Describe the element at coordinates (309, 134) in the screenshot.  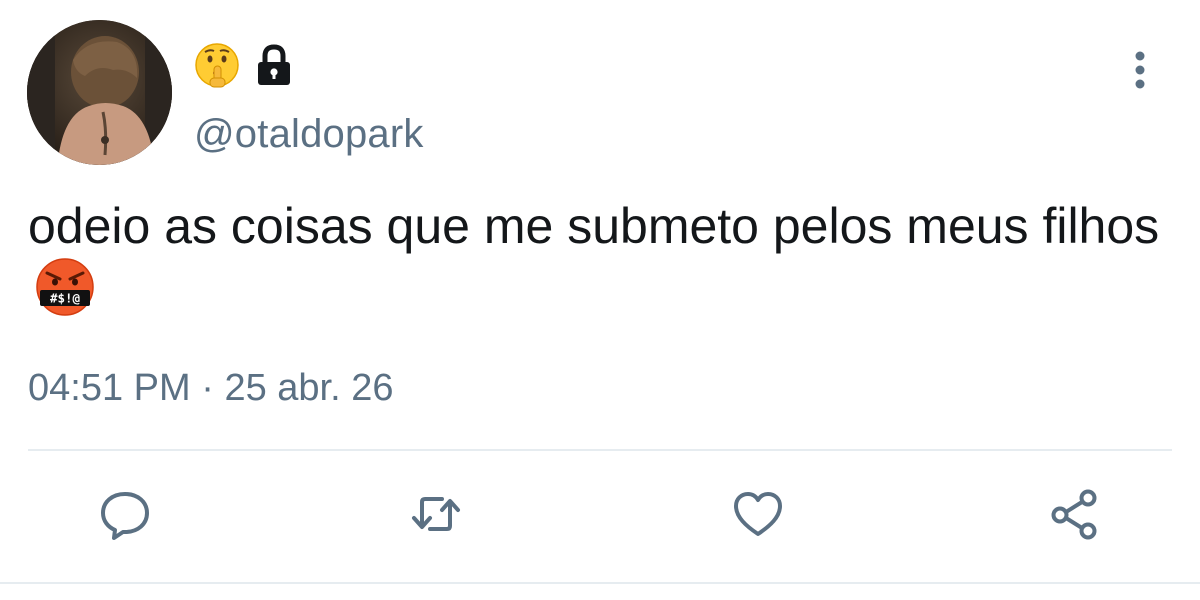
I see `user-handle: @otaldopark` at that location.